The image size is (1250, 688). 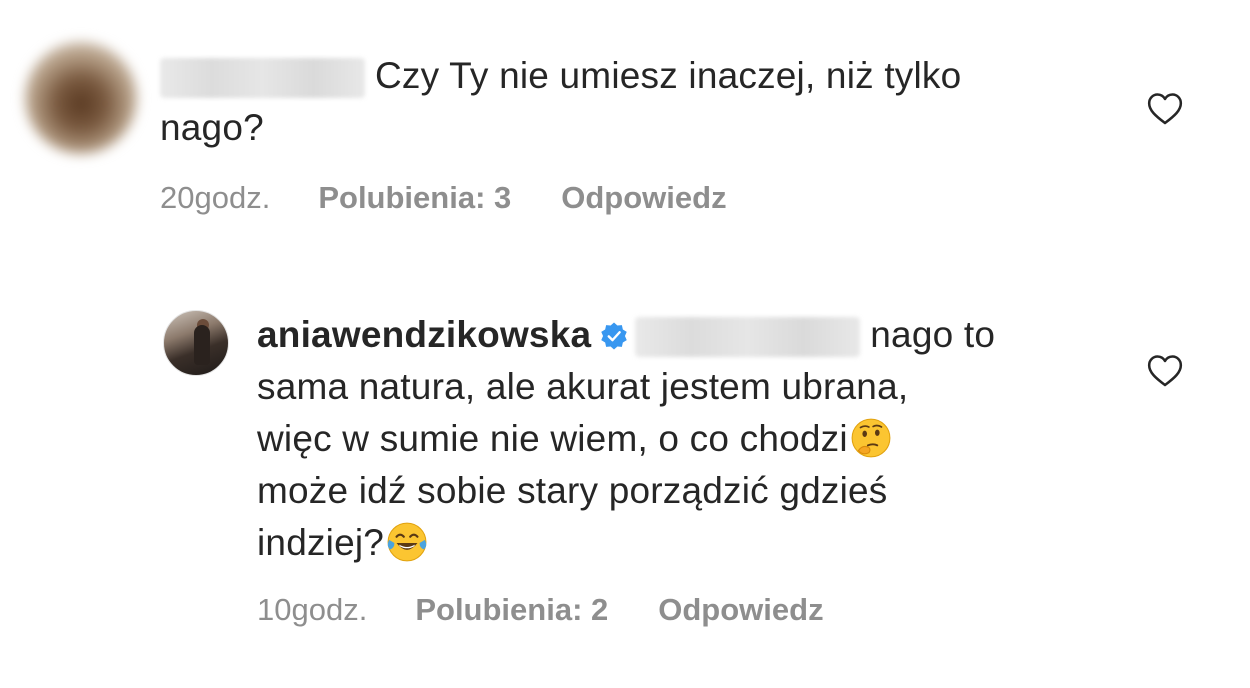 I want to click on comment-text-part-1: nago to, so click(x=933, y=334).